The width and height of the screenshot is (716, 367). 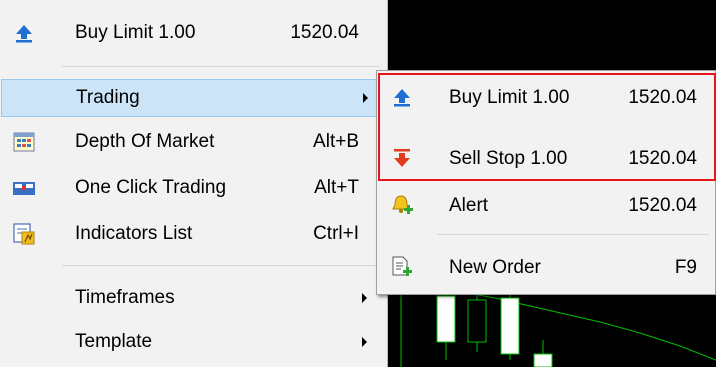 I want to click on sell-arrow-icon, so click(x=402, y=158).